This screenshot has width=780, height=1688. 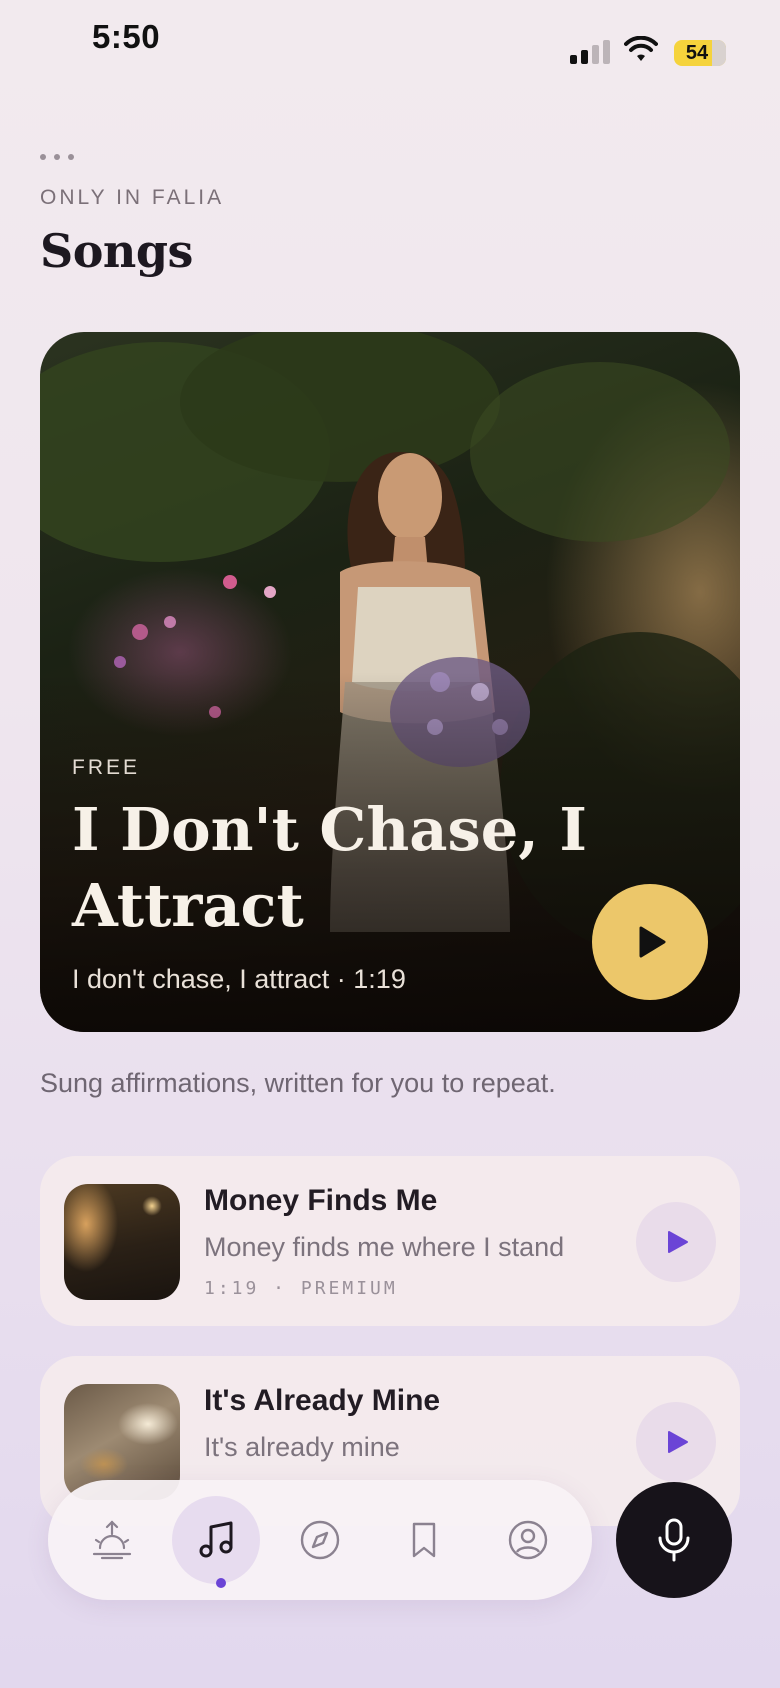 I want to click on signal-icon, so click(x=591, y=51).